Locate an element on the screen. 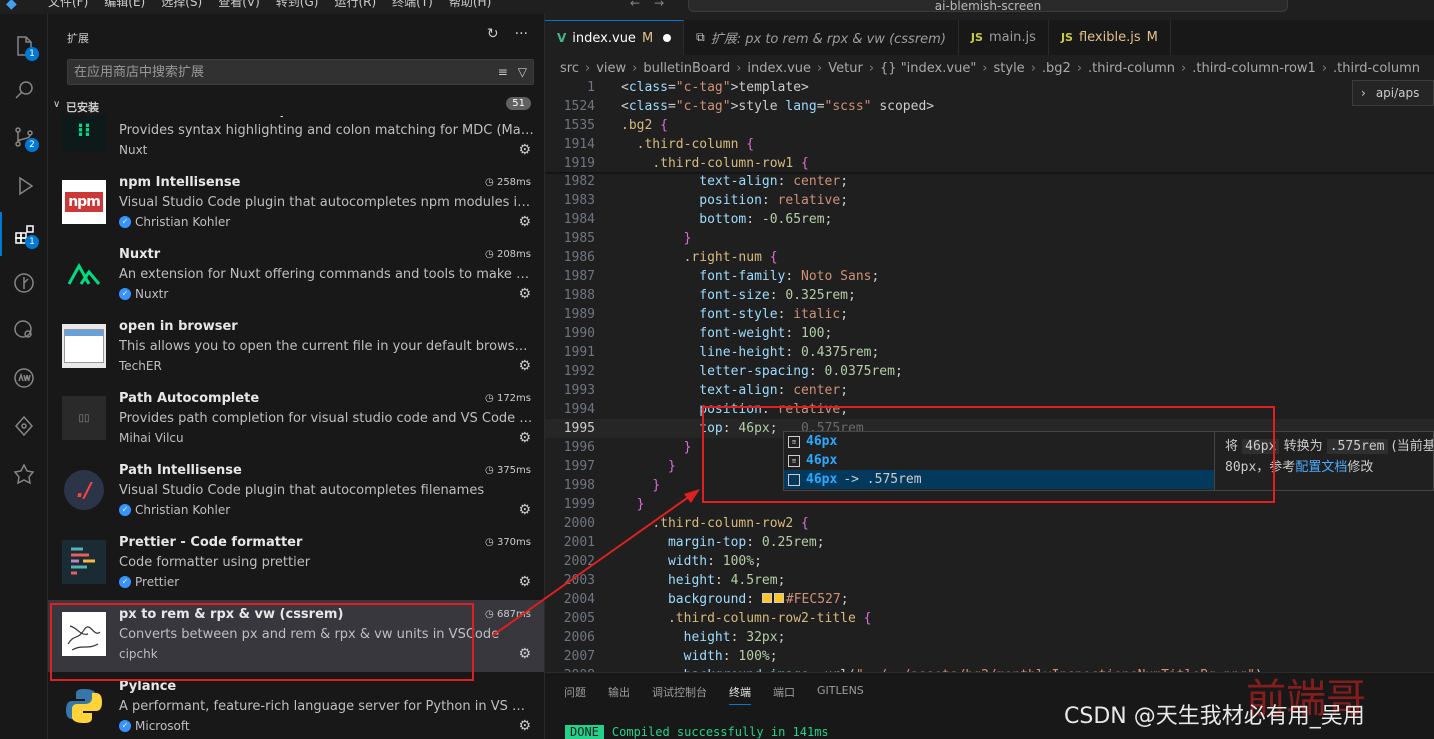  tab-js: JS flexible.js M is located at coordinates (1110, 37).